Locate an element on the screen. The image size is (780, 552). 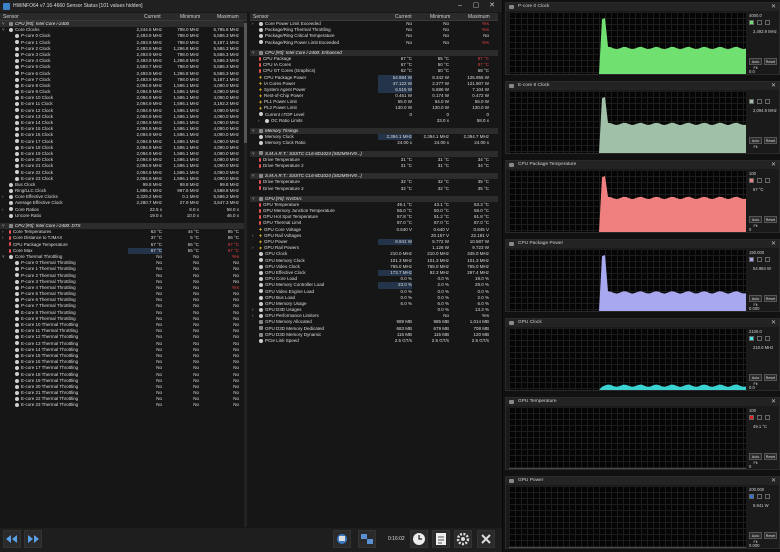
maximize-icon: ▢ is located at coordinates (476, 6).